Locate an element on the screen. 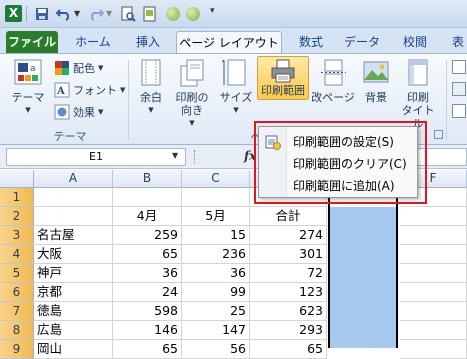 Image resolution: width=467 pixels, height=359 pixels. table-cell: 301 is located at coordinates (288, 254).